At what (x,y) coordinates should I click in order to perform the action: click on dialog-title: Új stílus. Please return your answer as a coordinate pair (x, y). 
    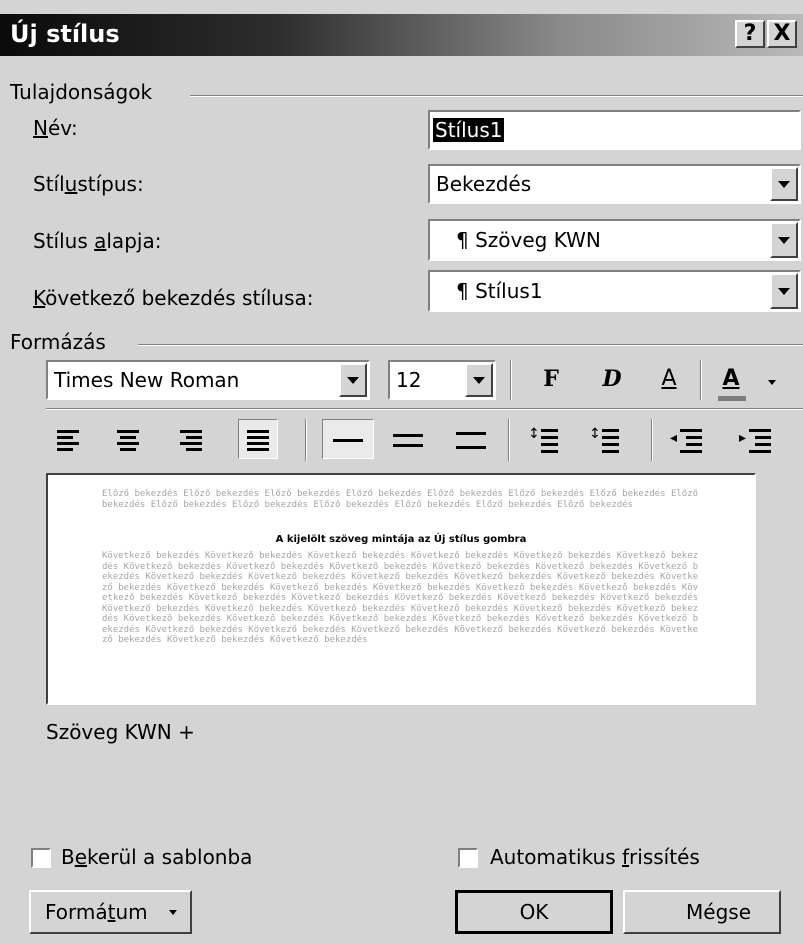
    Looking at the image, I should click on (65, 34).